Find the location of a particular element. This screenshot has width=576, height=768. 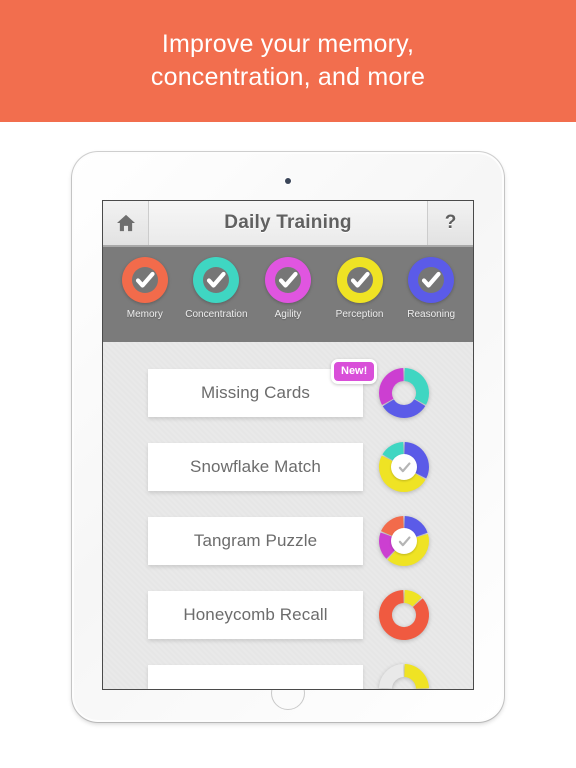

category-item-memory: Memory is located at coordinates (145, 288).